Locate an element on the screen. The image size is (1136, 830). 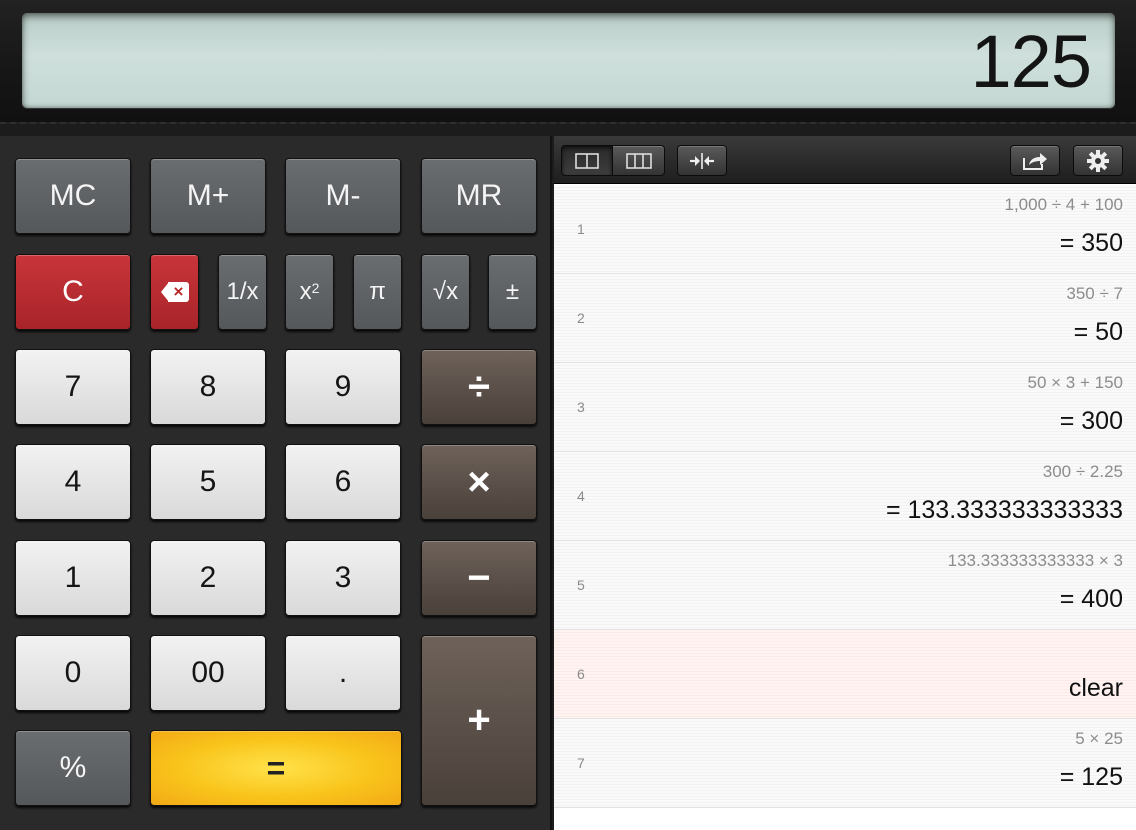
backspace-icon: × is located at coordinates (174, 292).